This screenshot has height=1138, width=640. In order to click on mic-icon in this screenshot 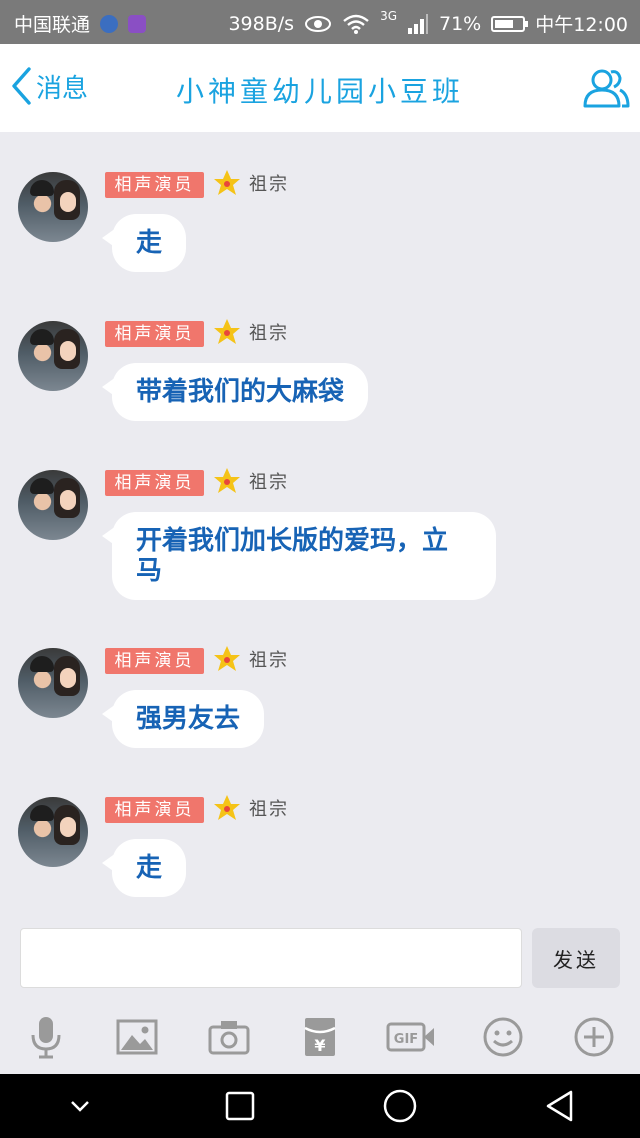, I will do `click(46, 1038)`.